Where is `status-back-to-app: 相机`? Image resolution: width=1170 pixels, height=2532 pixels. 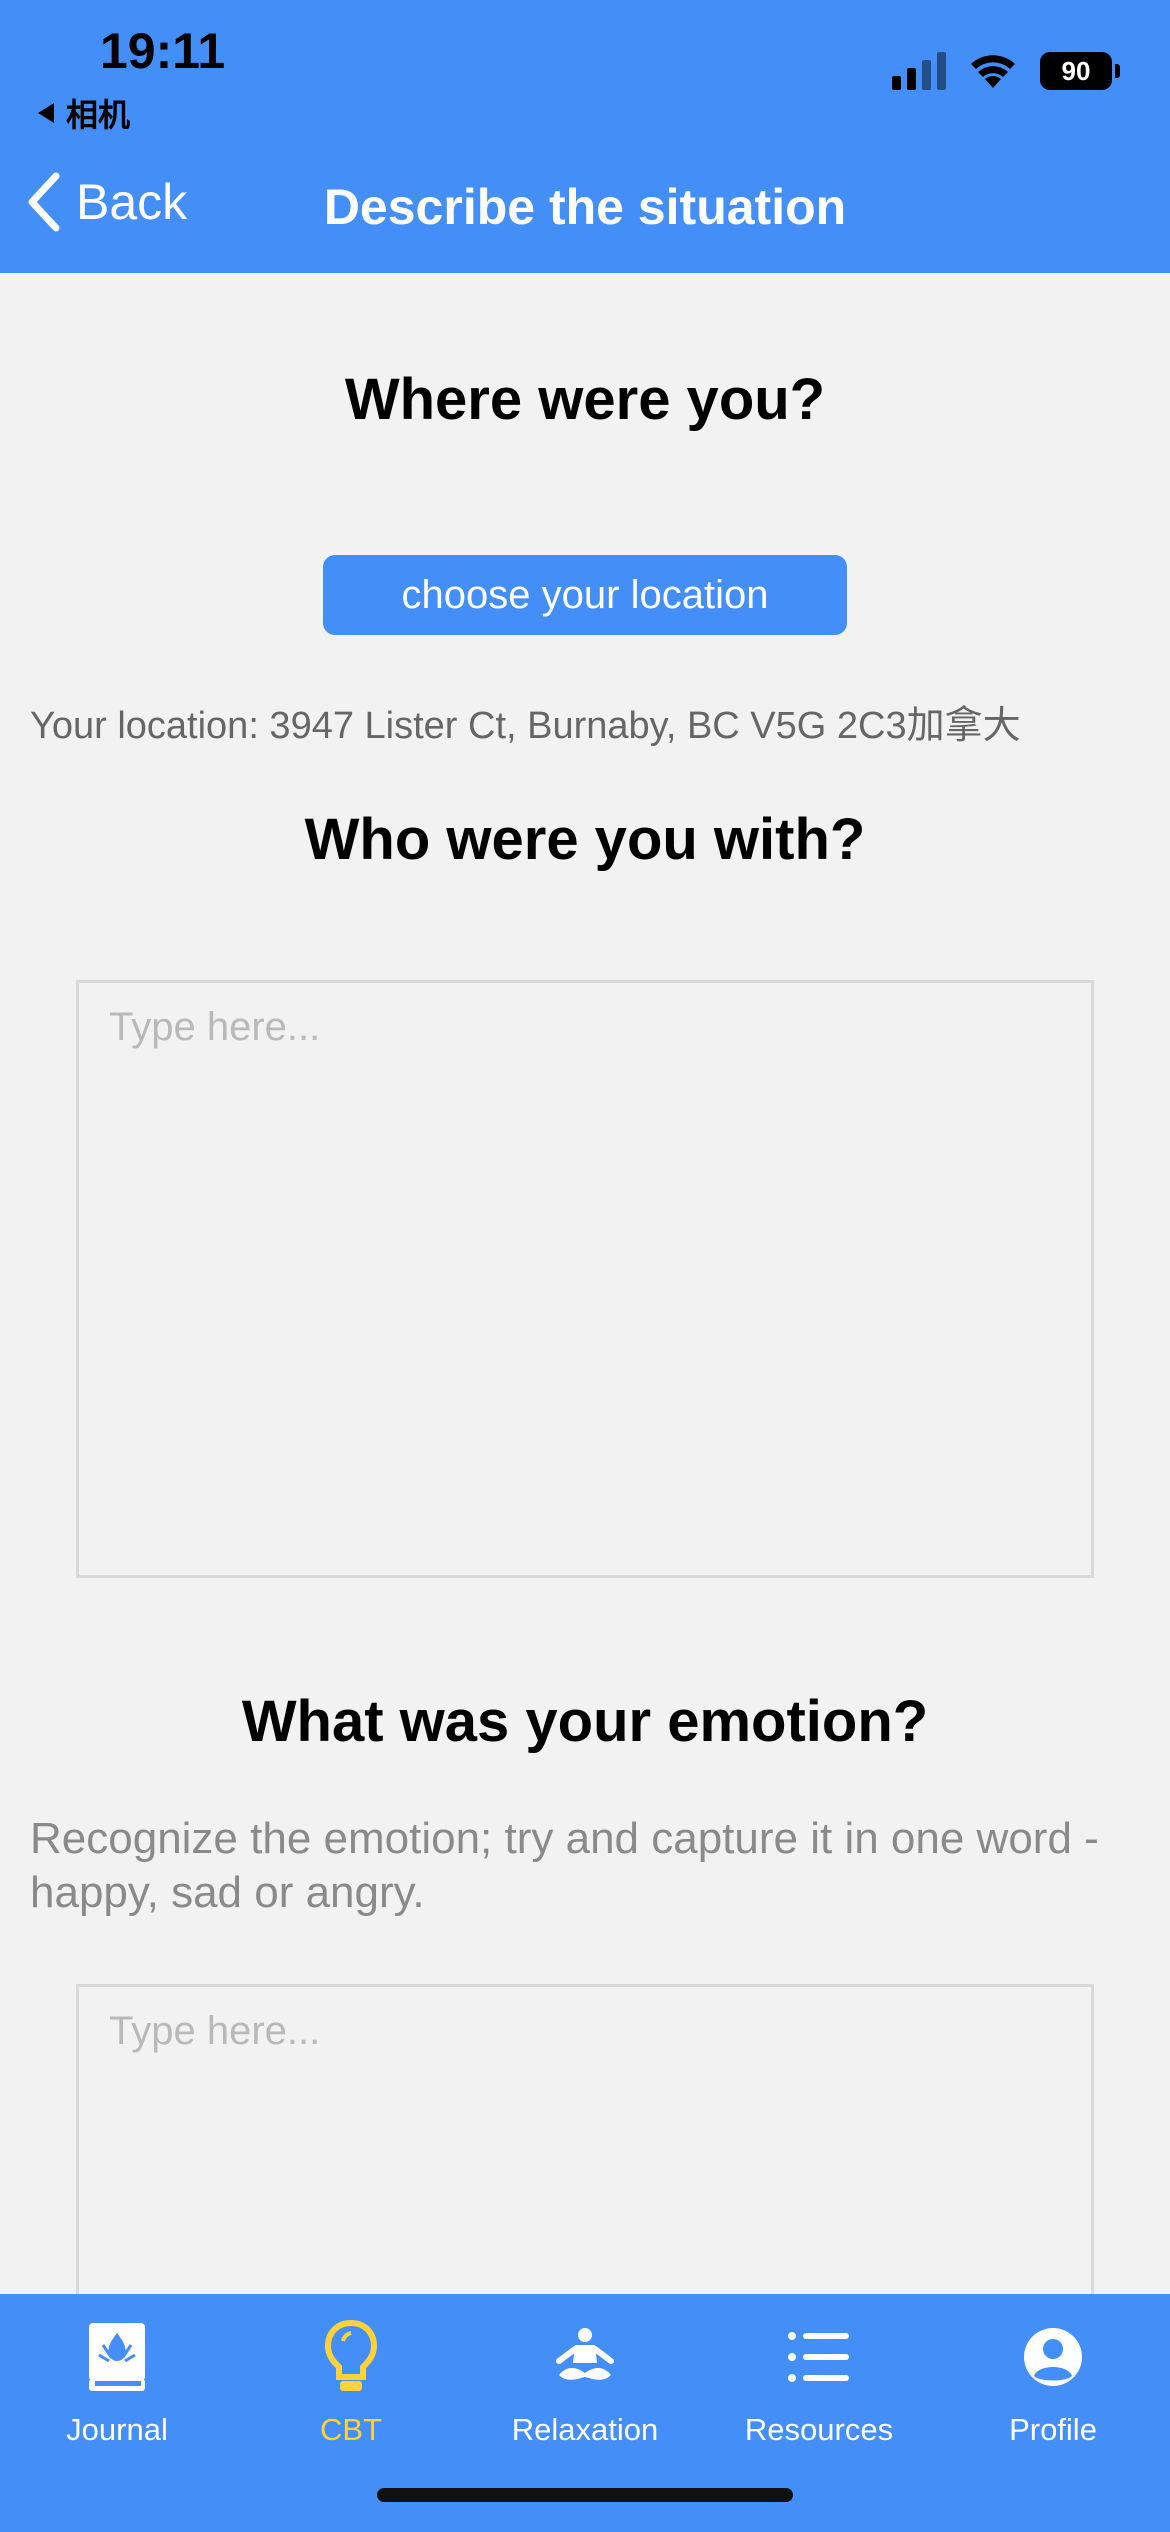
status-back-to-app: 相机 is located at coordinates (83, 113).